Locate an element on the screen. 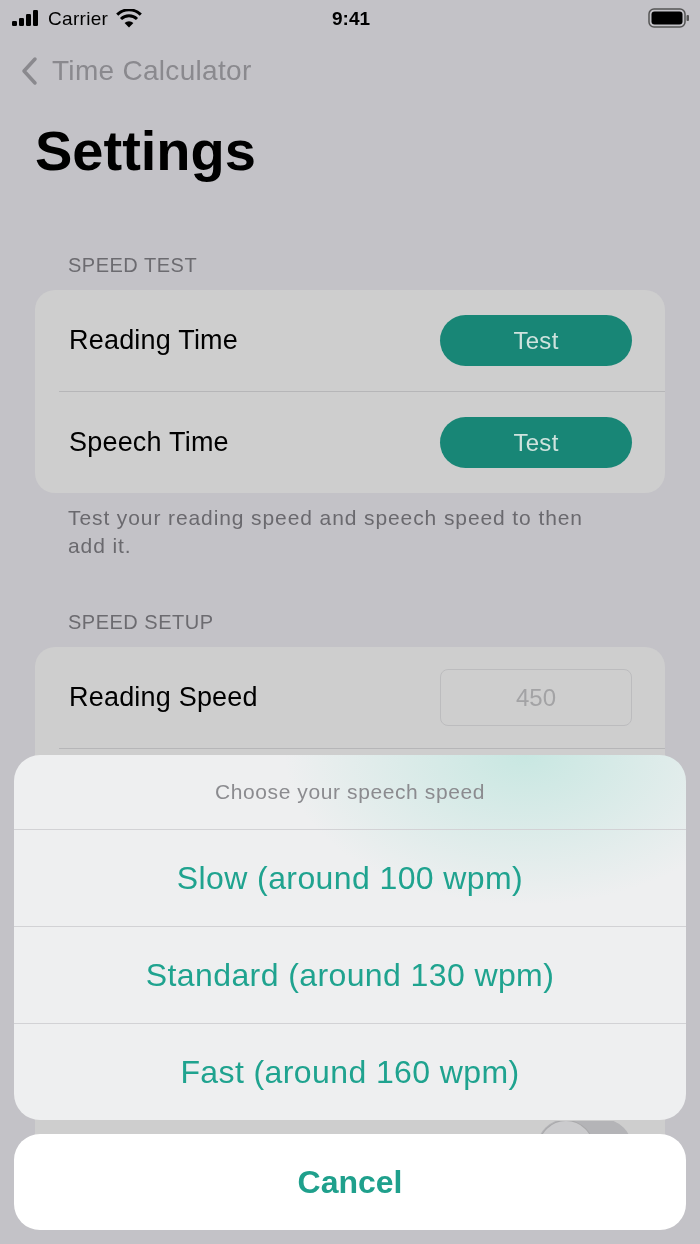 The image size is (700, 1244). chevron-left-icon is located at coordinates (29, 71).